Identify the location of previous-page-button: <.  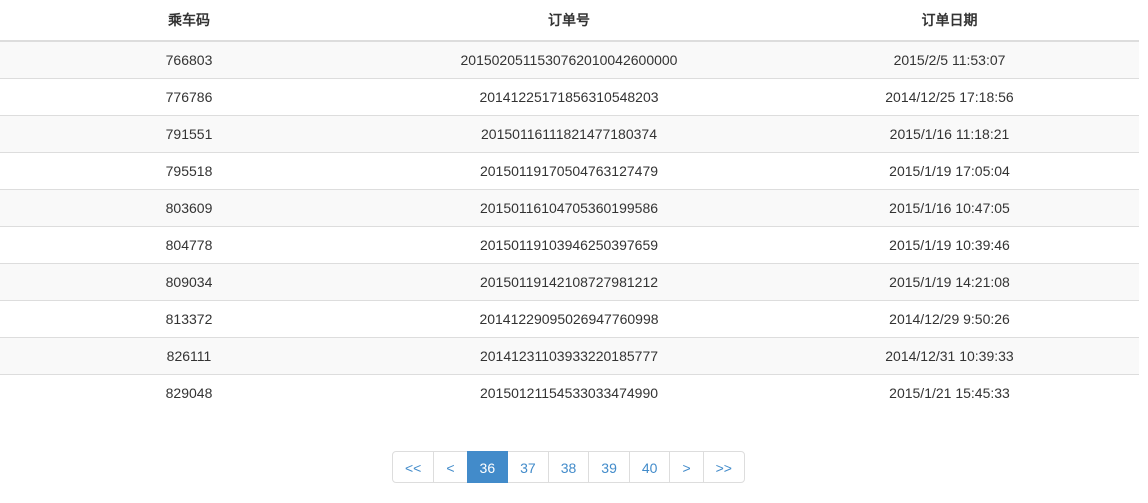
(450, 467).